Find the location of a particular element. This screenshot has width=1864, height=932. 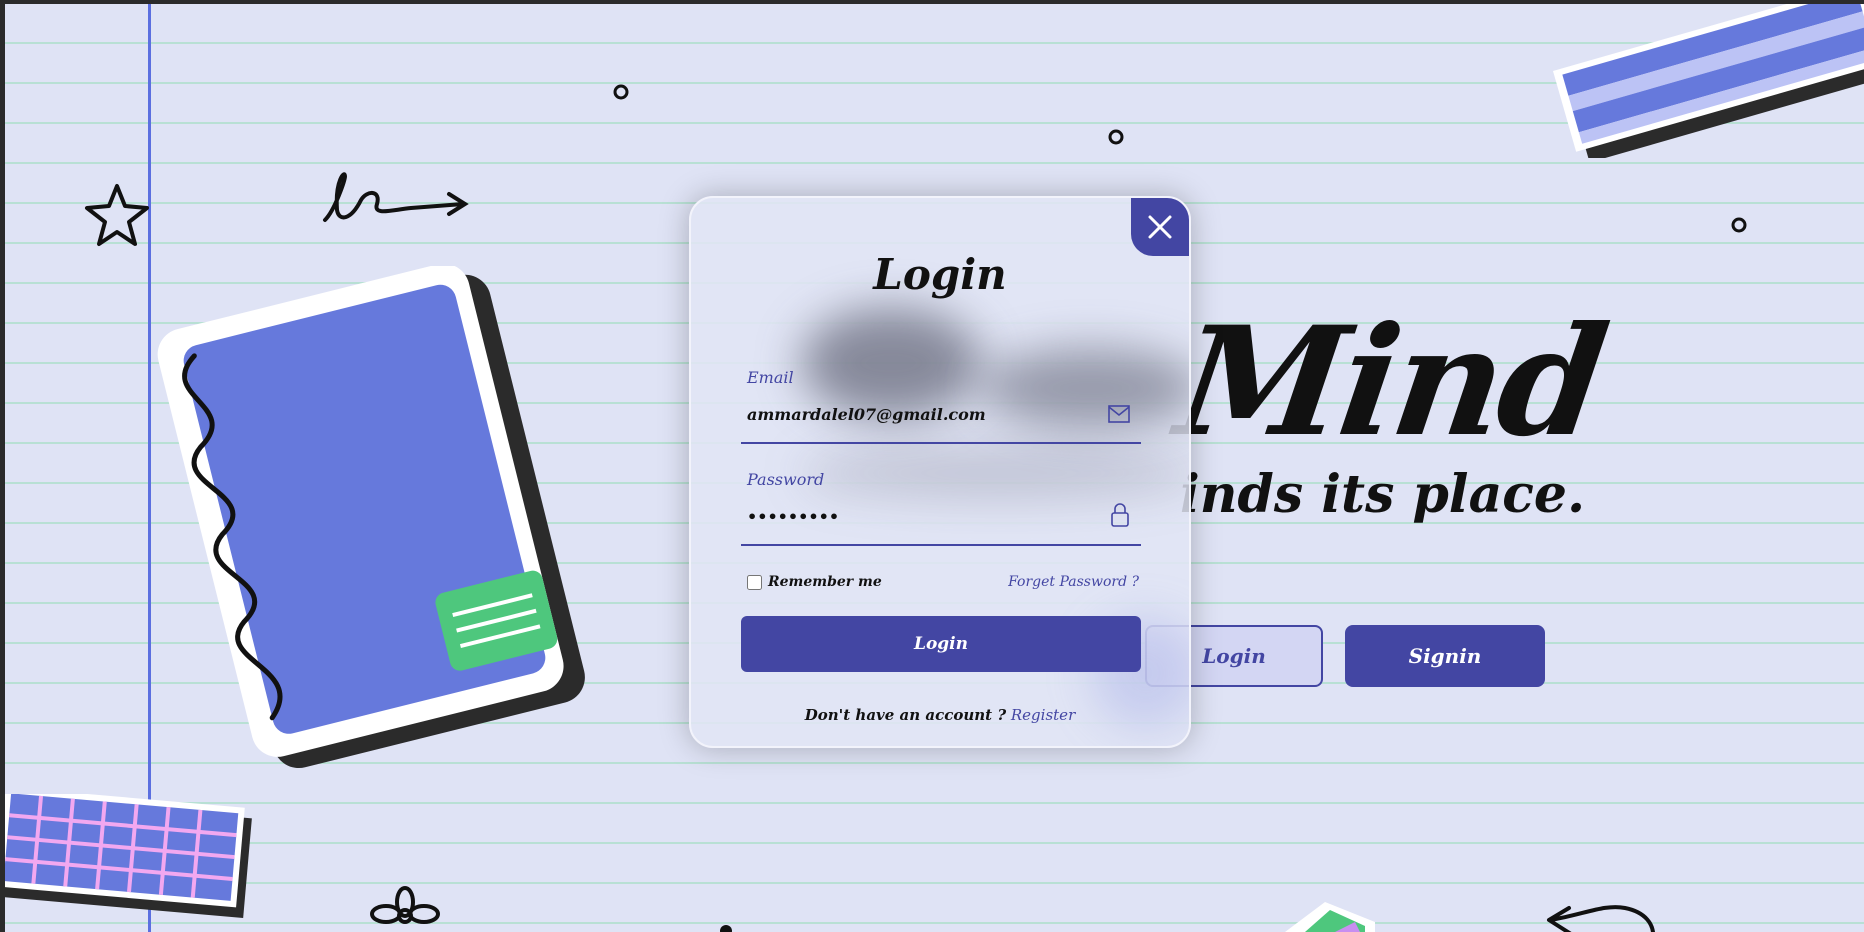

lock-icon is located at coordinates (1120, 515).